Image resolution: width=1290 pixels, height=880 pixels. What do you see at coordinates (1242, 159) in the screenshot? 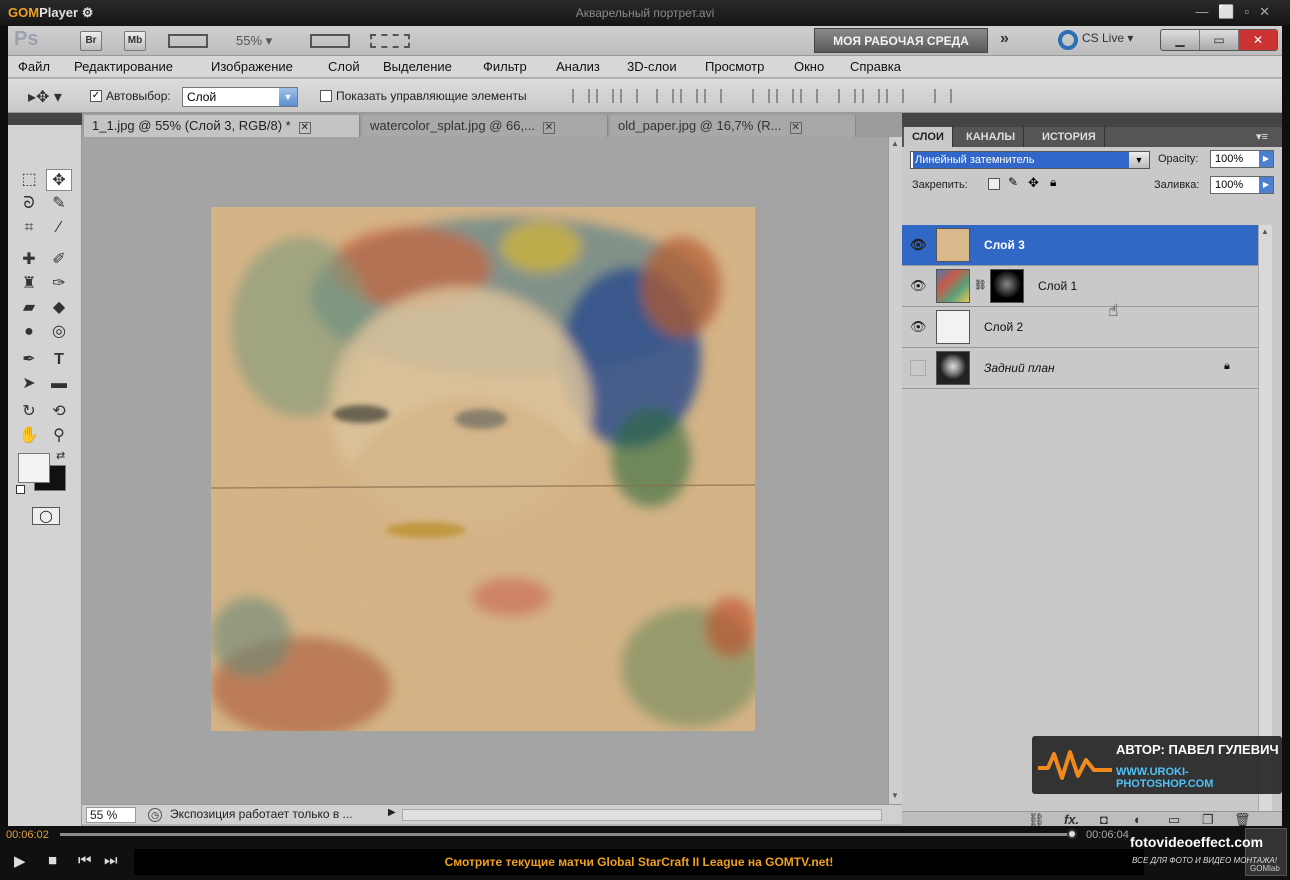
I see `opacity-field: 100% ▶` at bounding box center [1242, 159].